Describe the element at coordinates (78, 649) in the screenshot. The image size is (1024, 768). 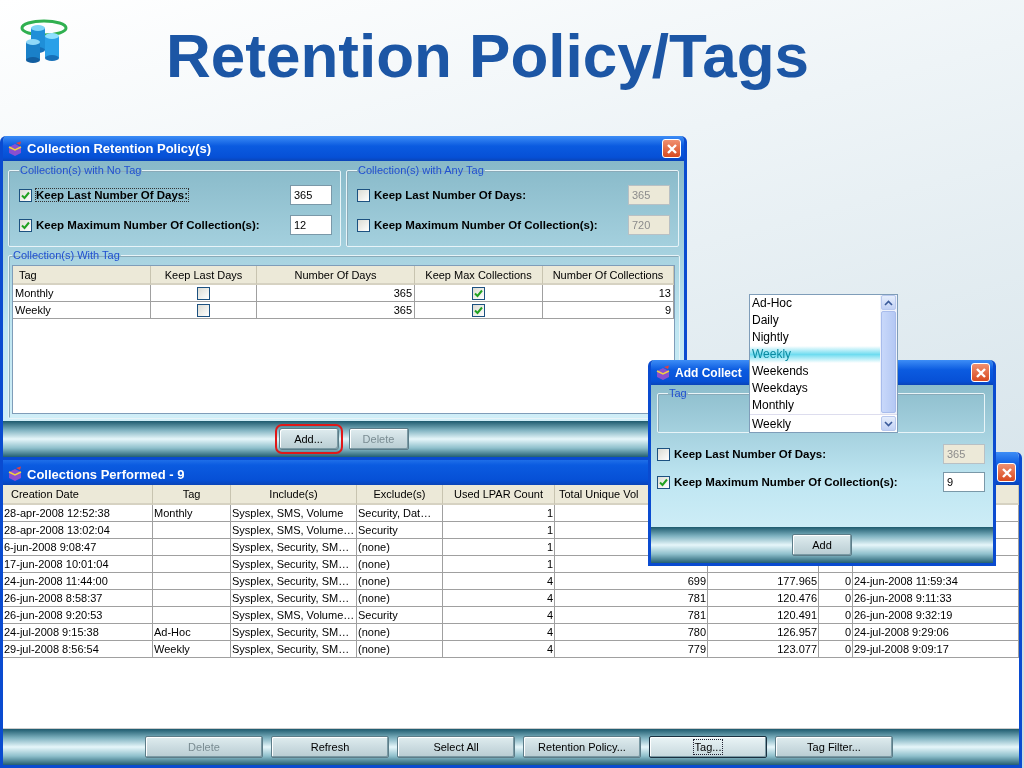
I see `table-cell: 29-jul-2008 8:56:54` at that location.